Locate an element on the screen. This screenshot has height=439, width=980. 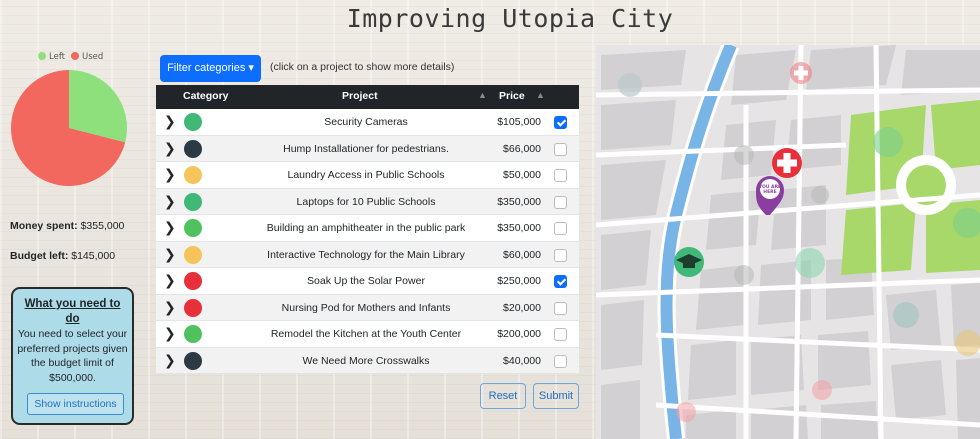
project-price: $50,000 is located at coordinates (522, 175).